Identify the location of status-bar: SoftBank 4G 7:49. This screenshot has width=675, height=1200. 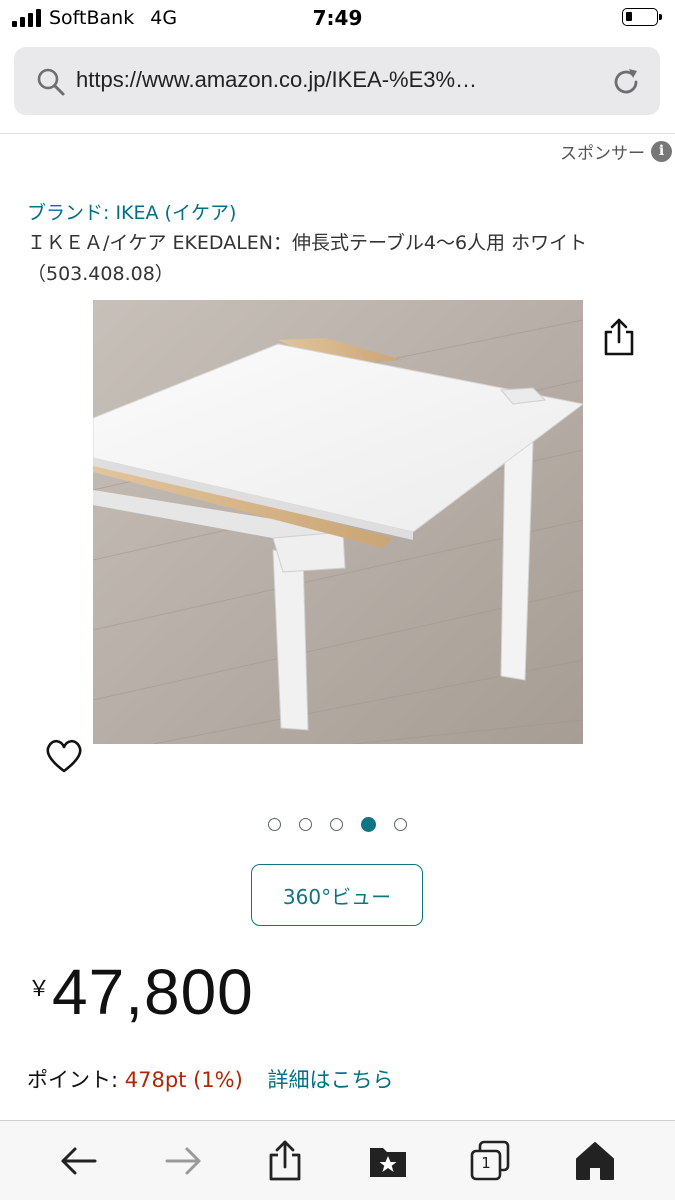
(337, 19).